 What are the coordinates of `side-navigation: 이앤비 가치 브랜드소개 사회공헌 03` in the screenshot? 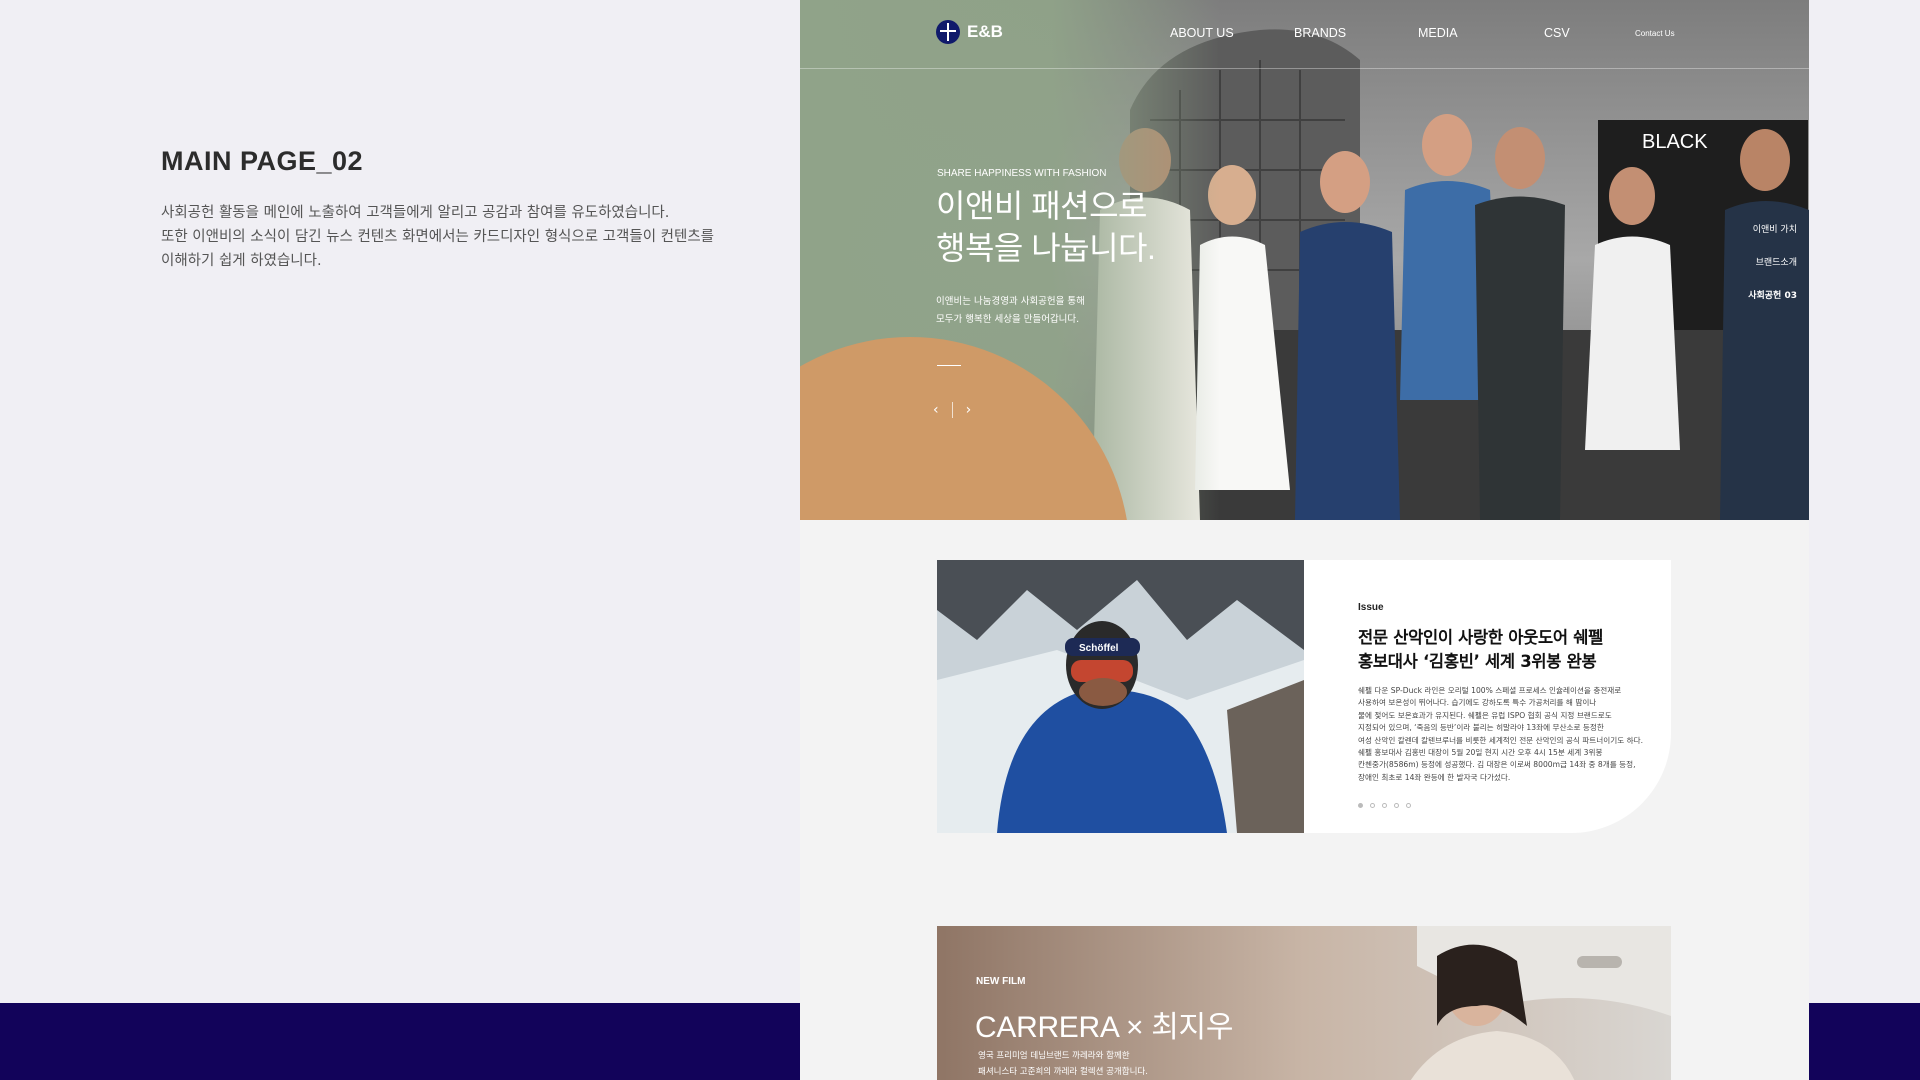 It's located at (1772, 271).